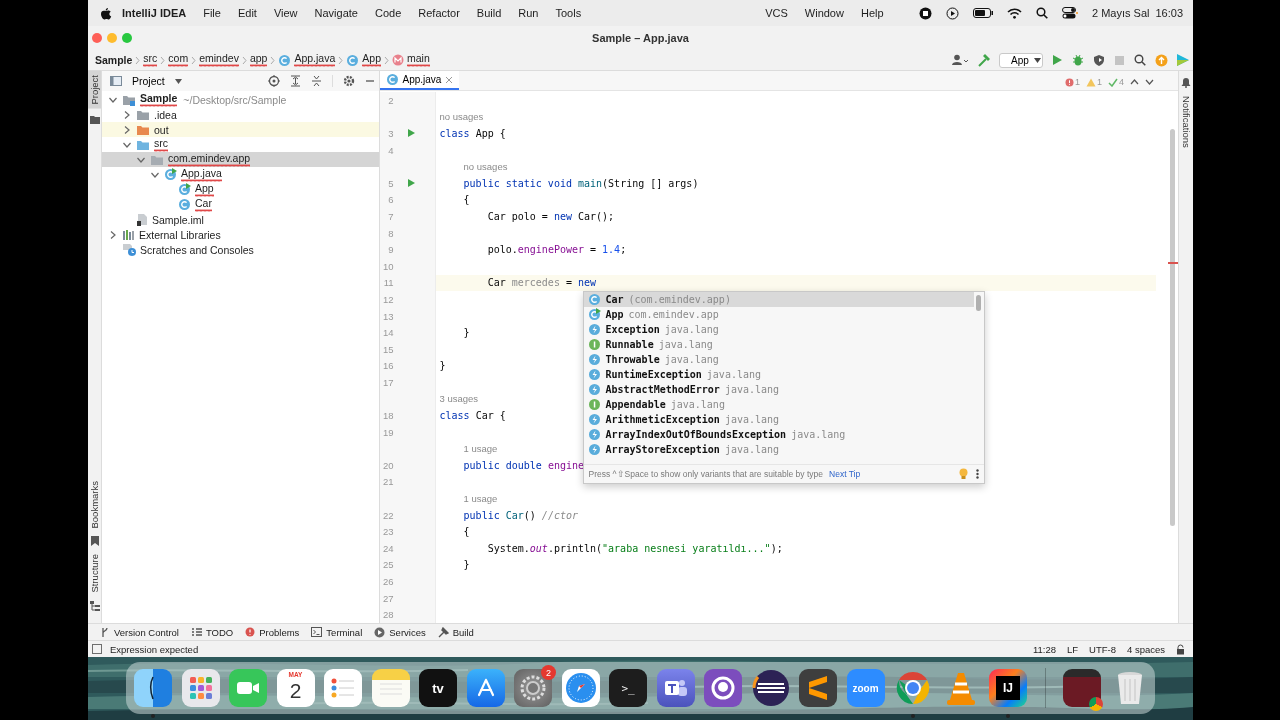 The image size is (1280, 720). Describe the element at coordinates (580, 688) in the screenshot. I see `compass-icon` at that location.